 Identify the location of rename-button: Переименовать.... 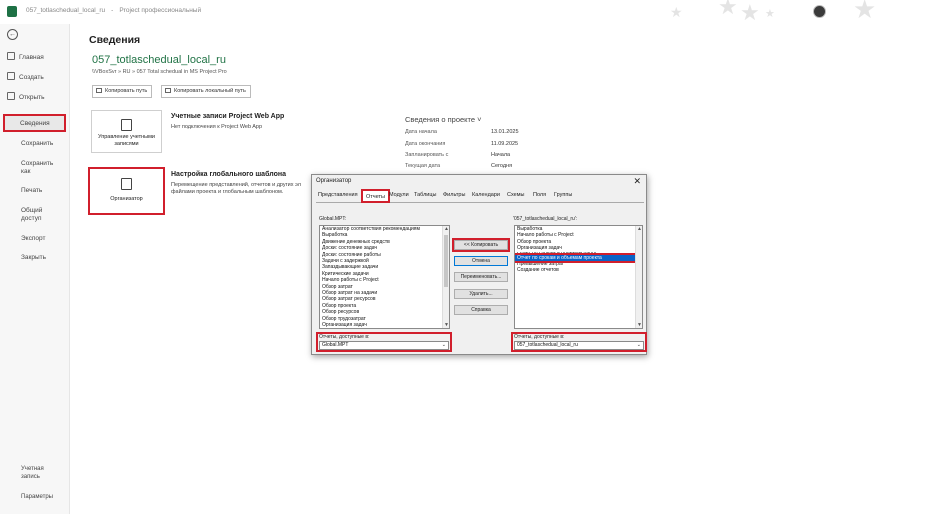
(481, 277).